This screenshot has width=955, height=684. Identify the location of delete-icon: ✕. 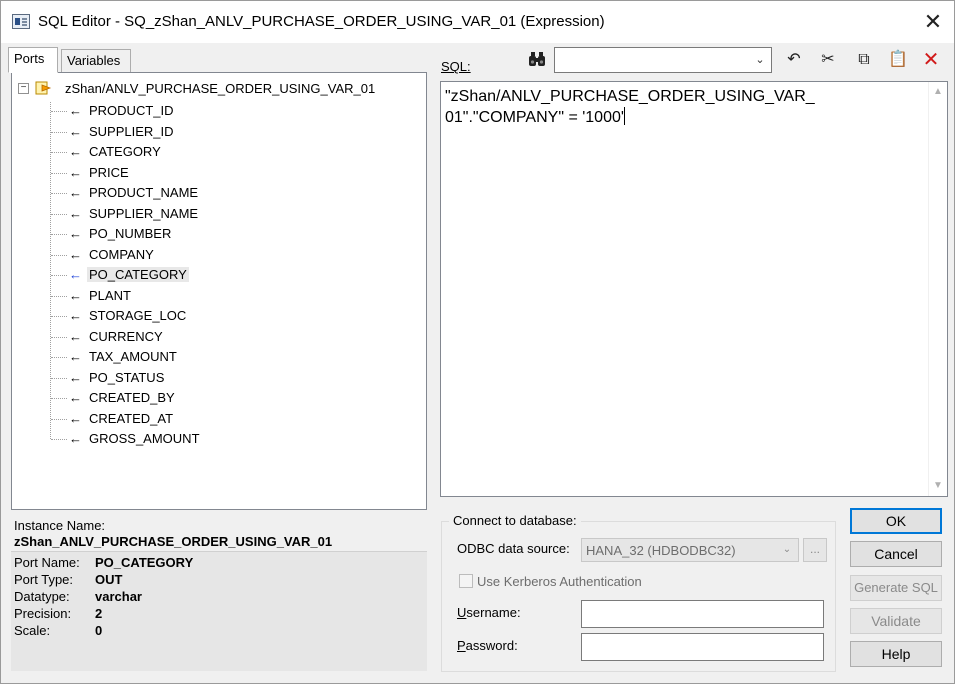
(931, 60).